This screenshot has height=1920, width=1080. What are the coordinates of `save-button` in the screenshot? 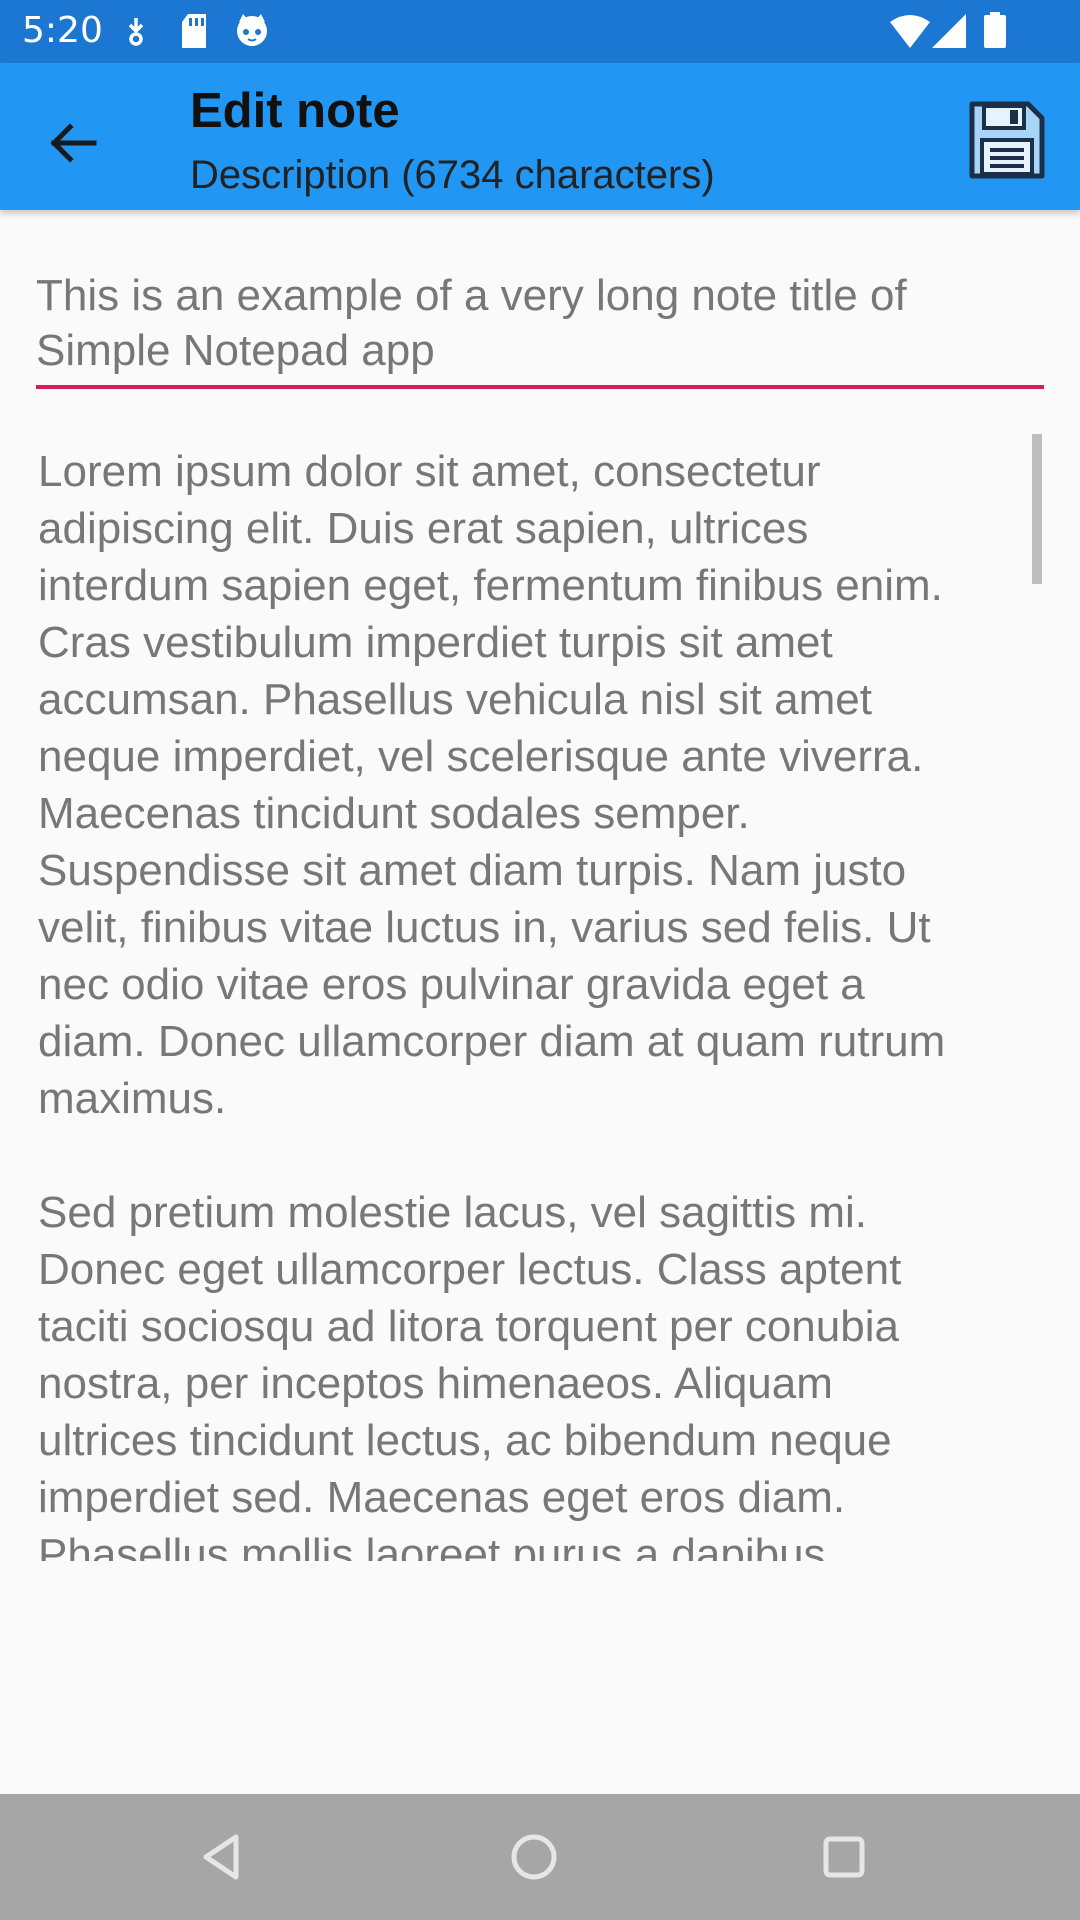 It's located at (1006, 140).